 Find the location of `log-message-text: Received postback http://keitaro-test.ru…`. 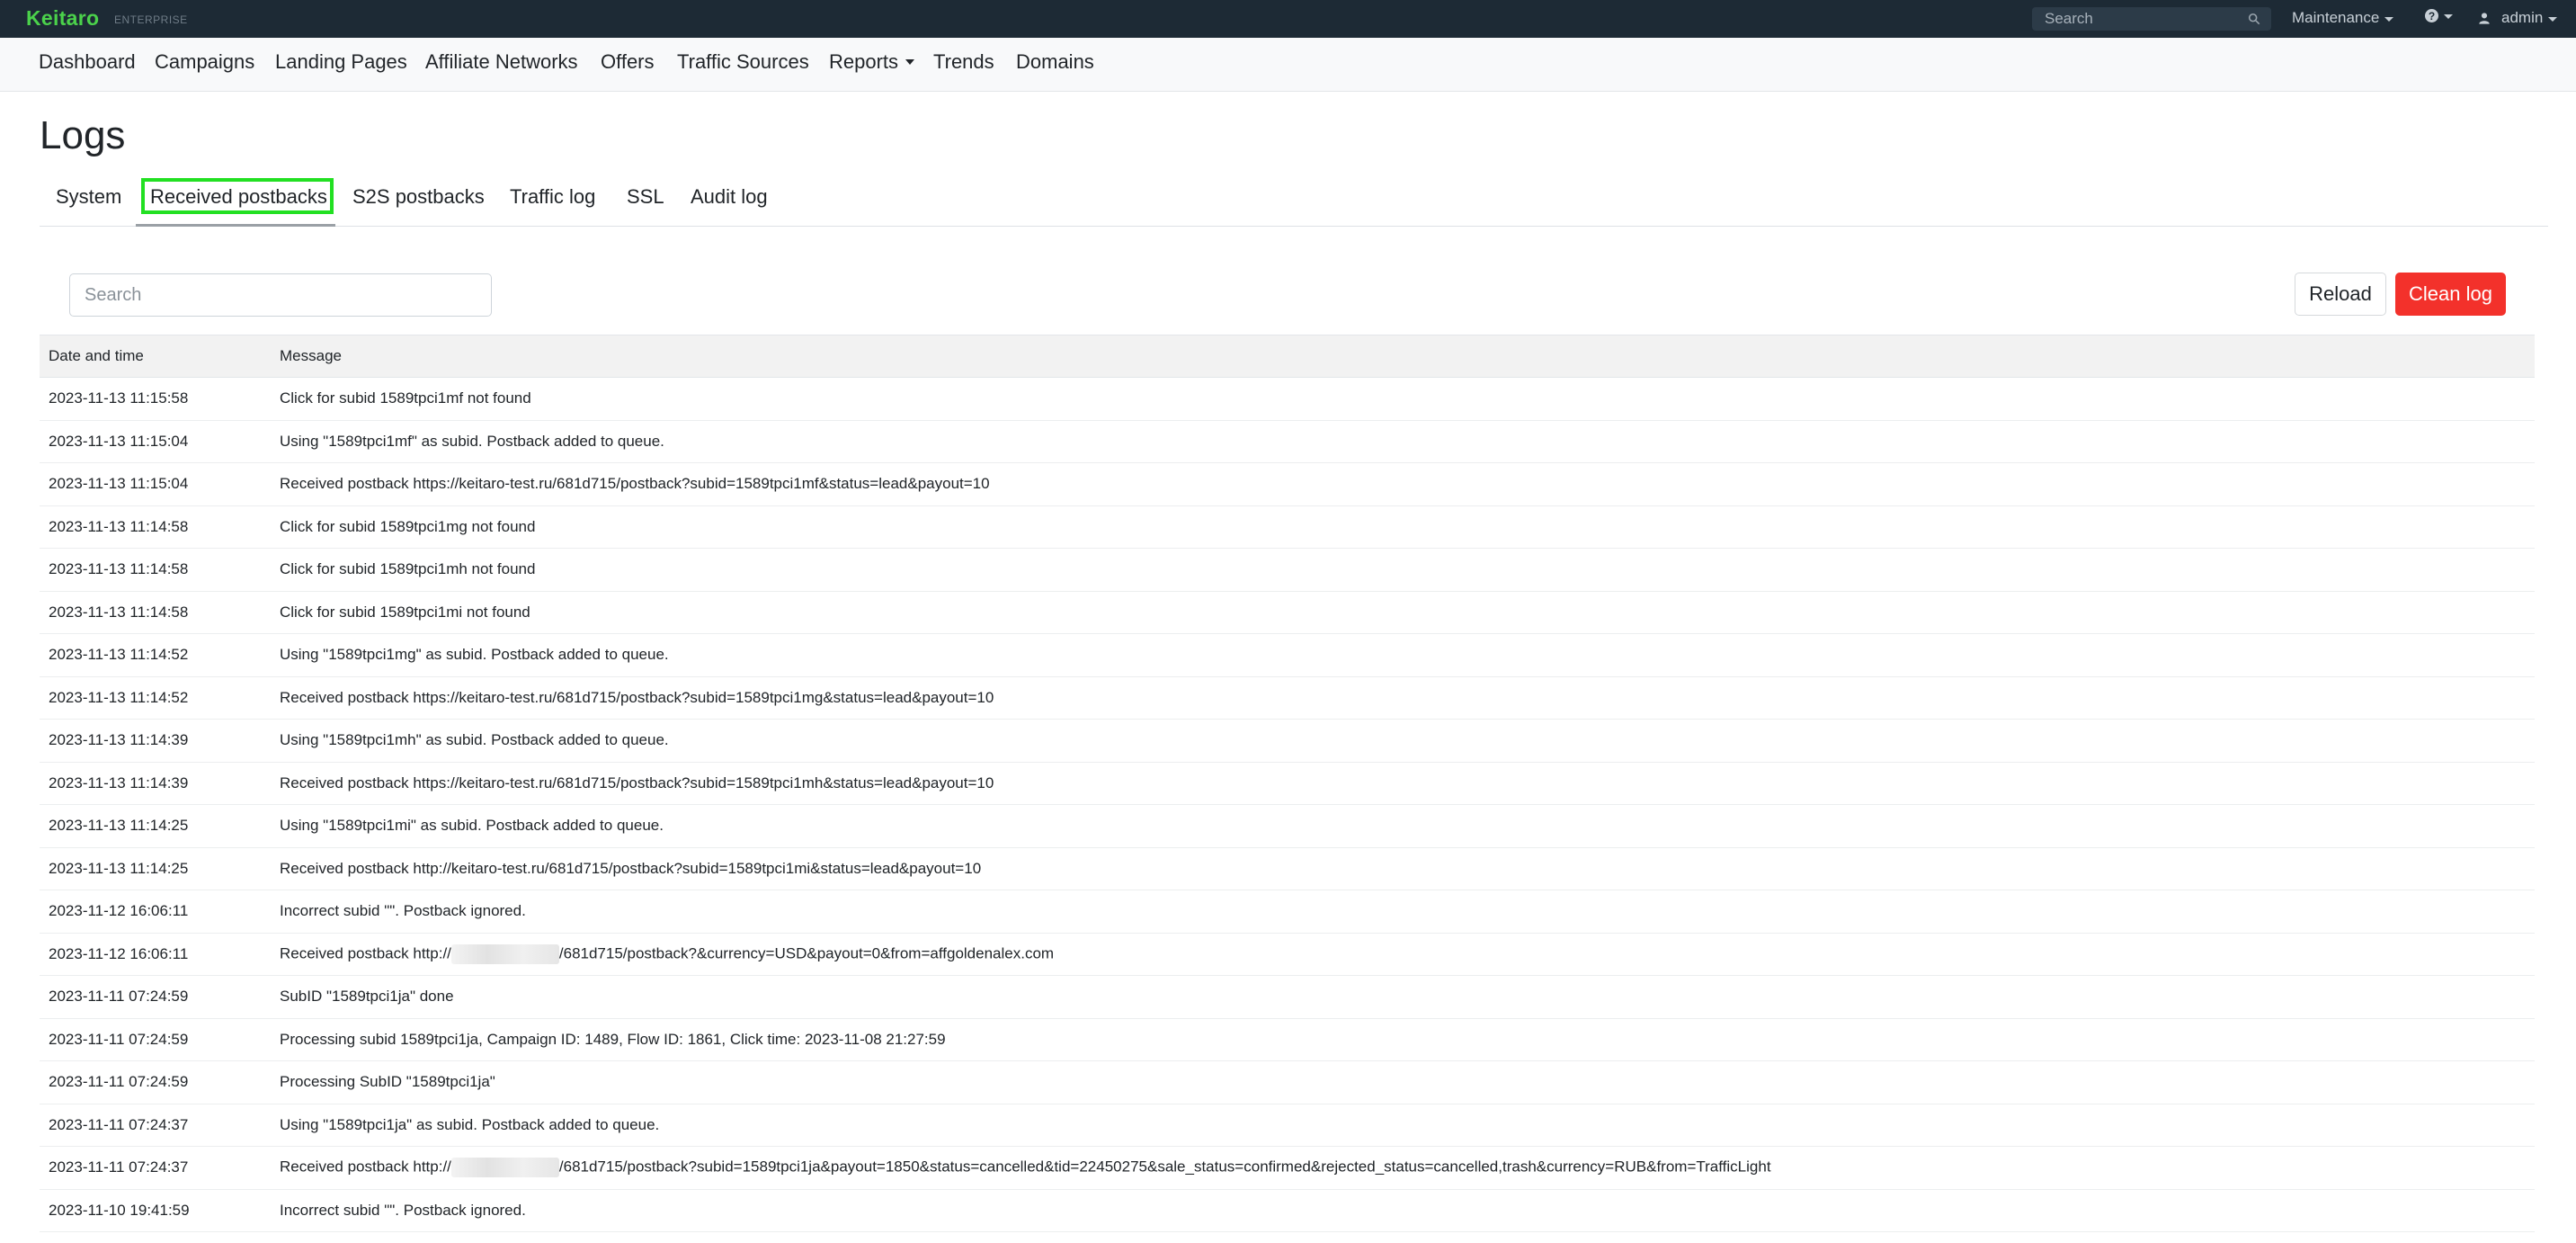

log-message-text: Received postback http://keitaro-test.ru… is located at coordinates (631, 868).